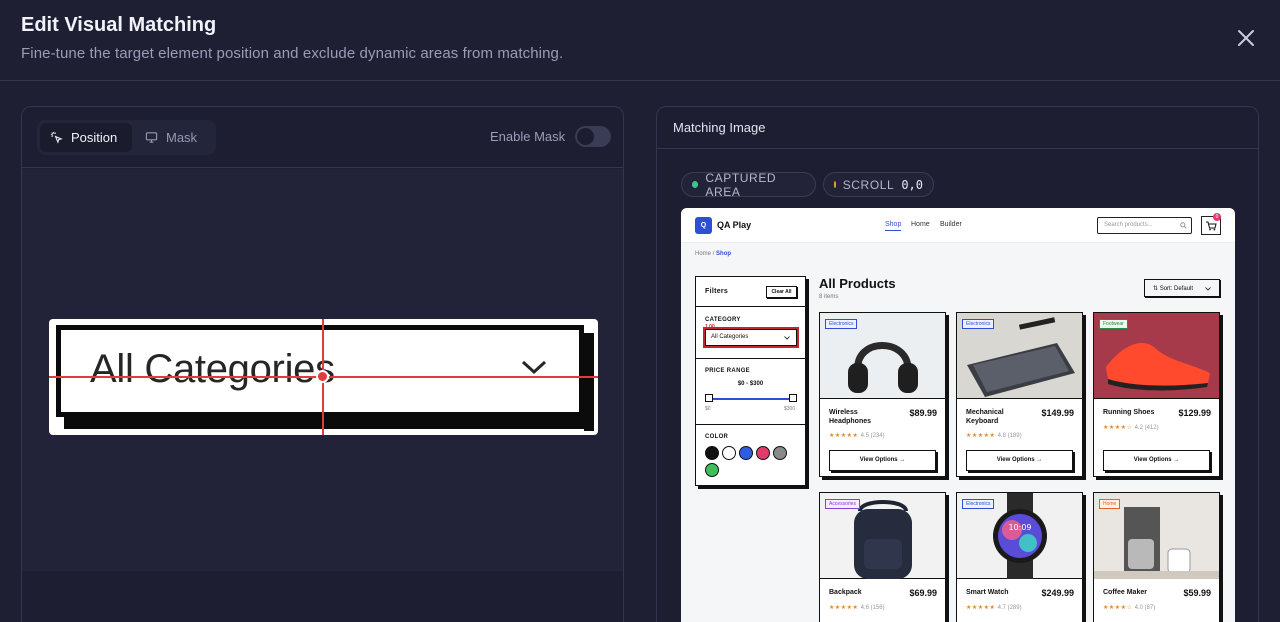 This screenshot has height=622, width=1280. Describe the element at coordinates (920, 224) in the screenshot. I see `nav-link-home: Home` at that location.